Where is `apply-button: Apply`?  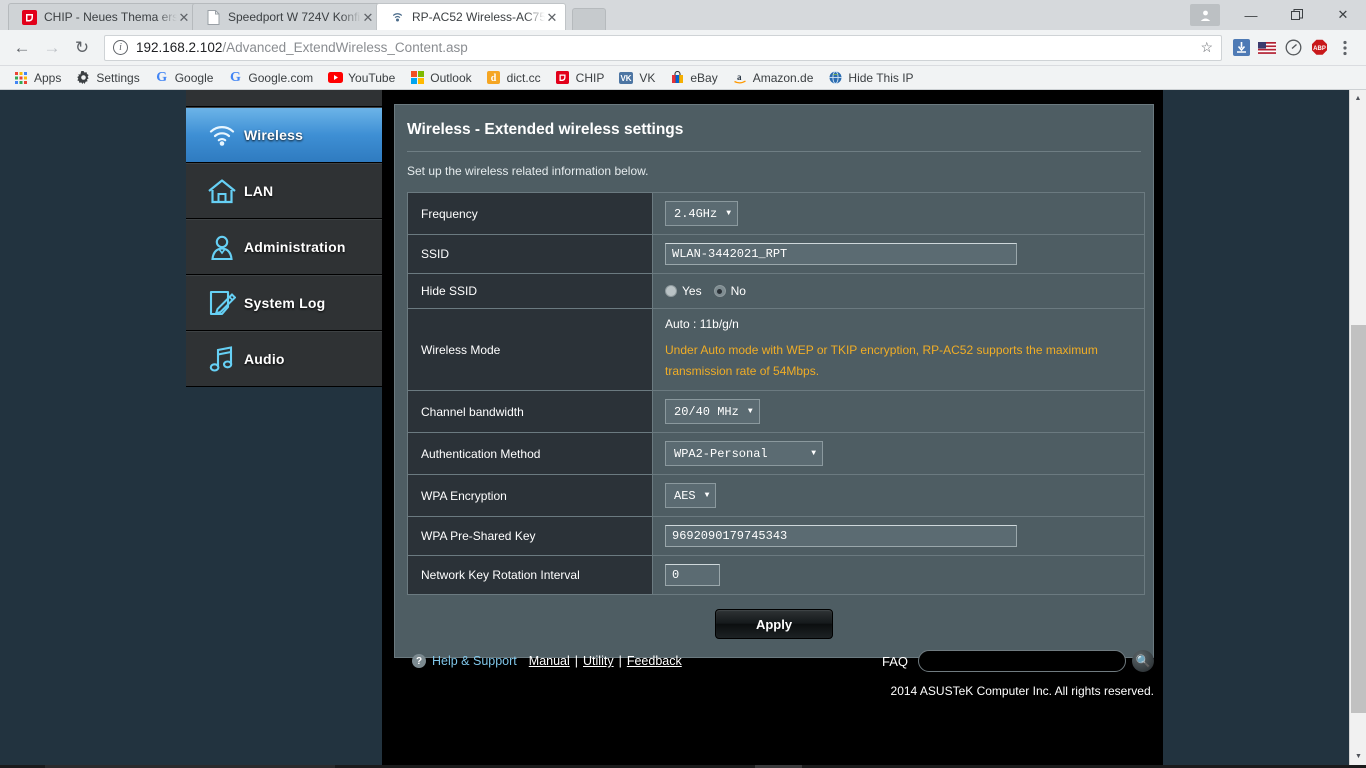 apply-button: Apply is located at coordinates (774, 624).